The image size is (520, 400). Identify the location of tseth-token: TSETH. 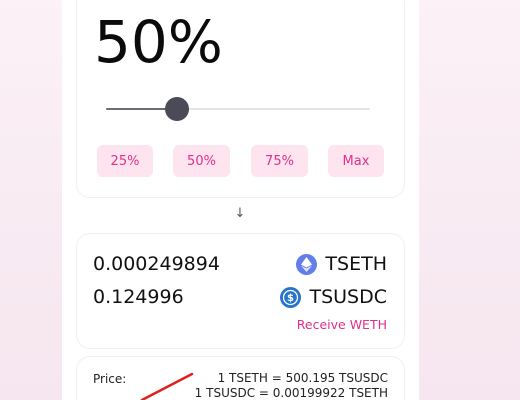
(341, 264).